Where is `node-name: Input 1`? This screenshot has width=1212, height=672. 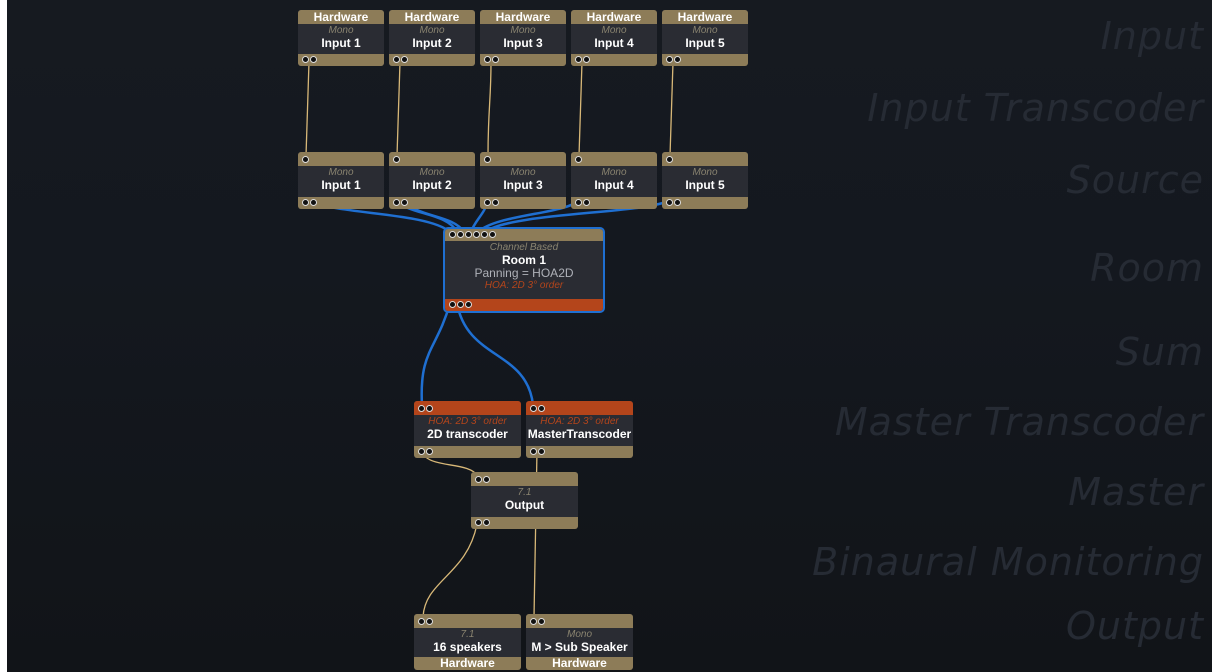
node-name: Input 1 is located at coordinates (341, 185).